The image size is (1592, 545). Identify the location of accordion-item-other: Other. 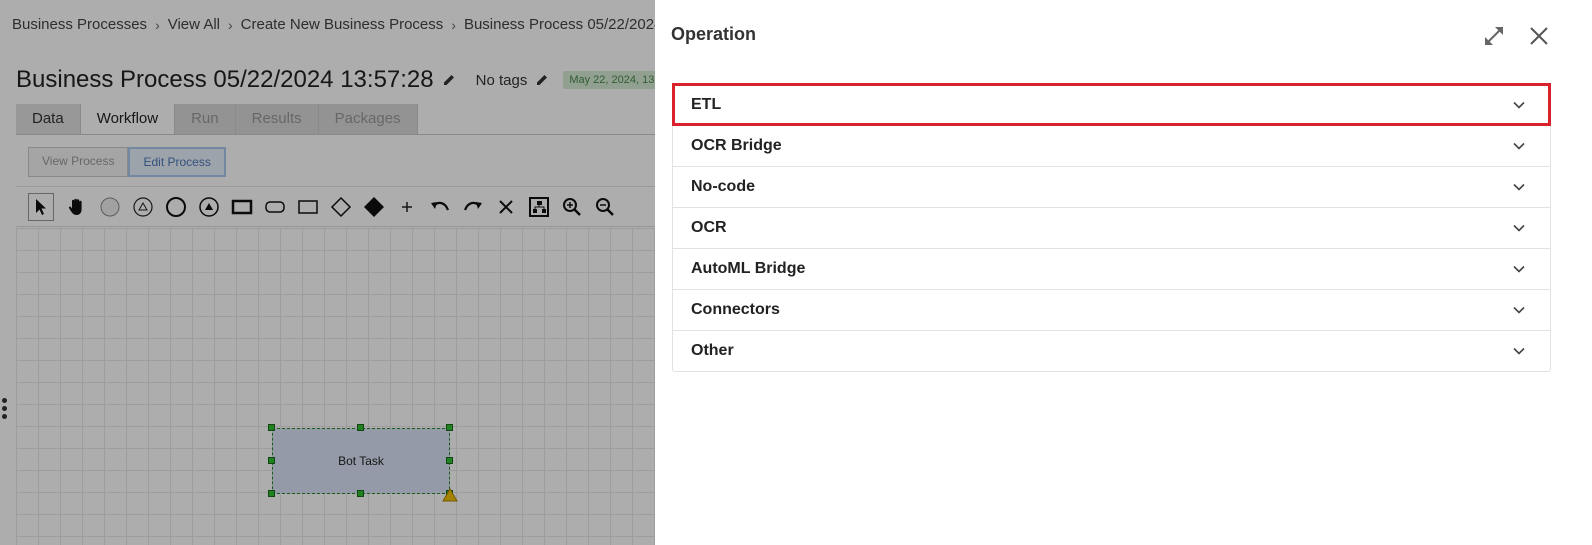
(1111, 350).